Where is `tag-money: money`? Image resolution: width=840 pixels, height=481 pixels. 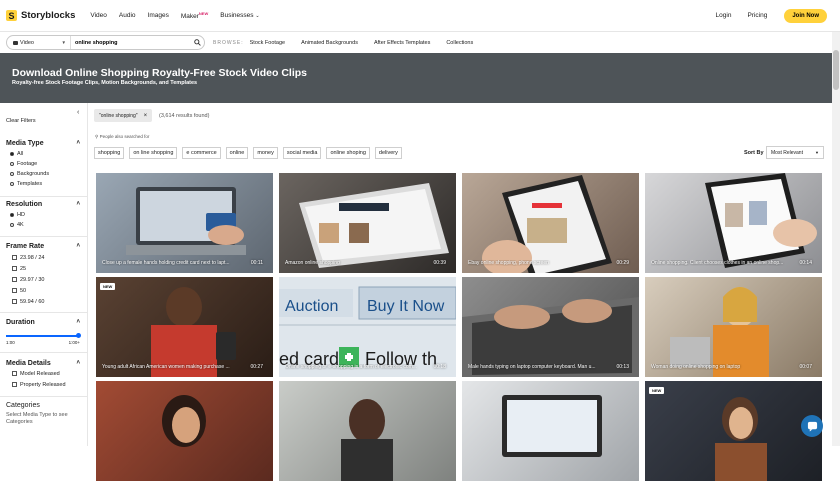
tag-money: money is located at coordinates (265, 153).